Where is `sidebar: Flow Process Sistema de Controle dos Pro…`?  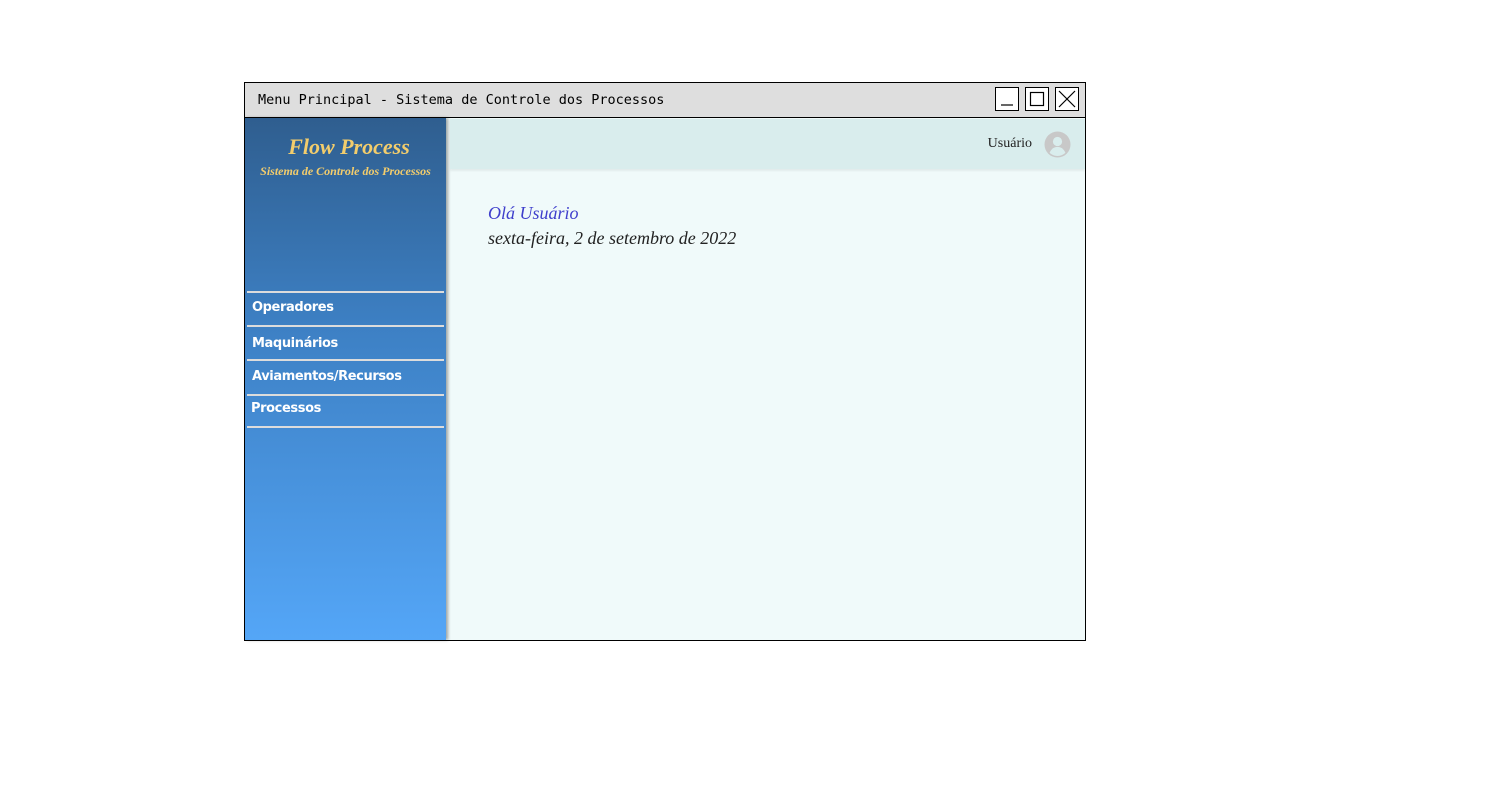 sidebar: Flow Process Sistema de Controle dos Pro… is located at coordinates (345, 379).